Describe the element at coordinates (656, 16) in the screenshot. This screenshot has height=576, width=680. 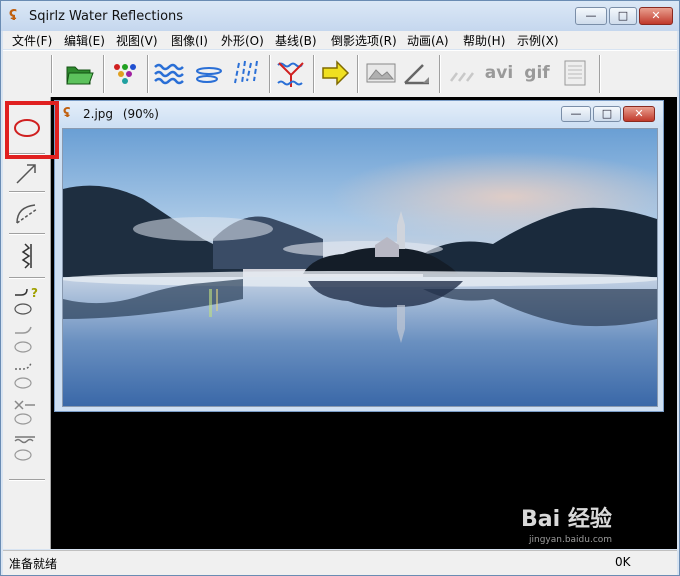
I see `close-button: ✕` at that location.